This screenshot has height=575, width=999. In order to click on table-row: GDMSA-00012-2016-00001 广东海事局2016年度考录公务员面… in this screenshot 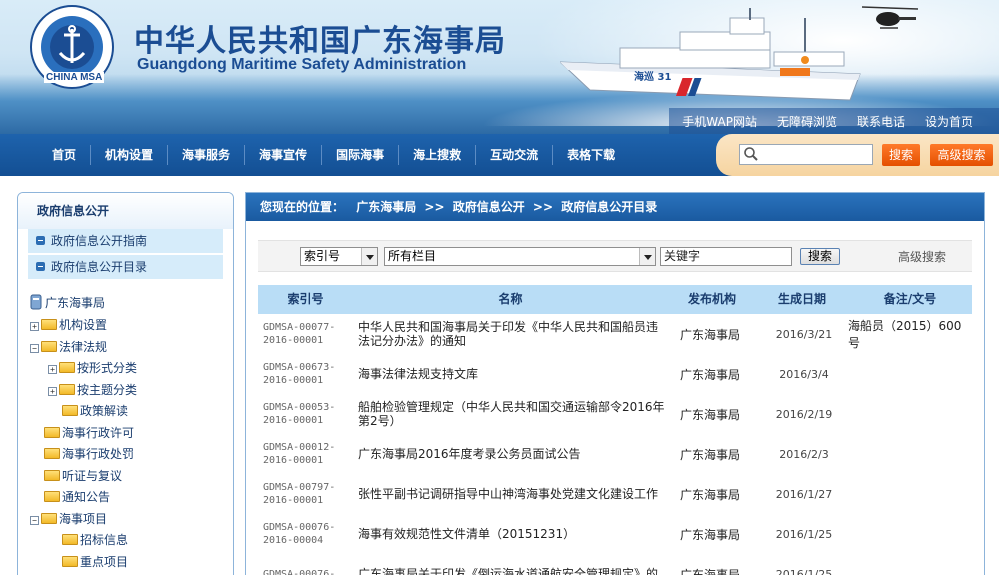, I will do `click(615, 454)`.